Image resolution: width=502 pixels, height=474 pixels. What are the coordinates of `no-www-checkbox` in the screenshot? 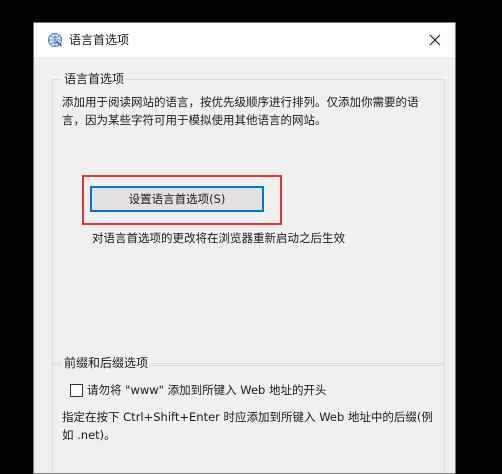 It's located at (76, 390).